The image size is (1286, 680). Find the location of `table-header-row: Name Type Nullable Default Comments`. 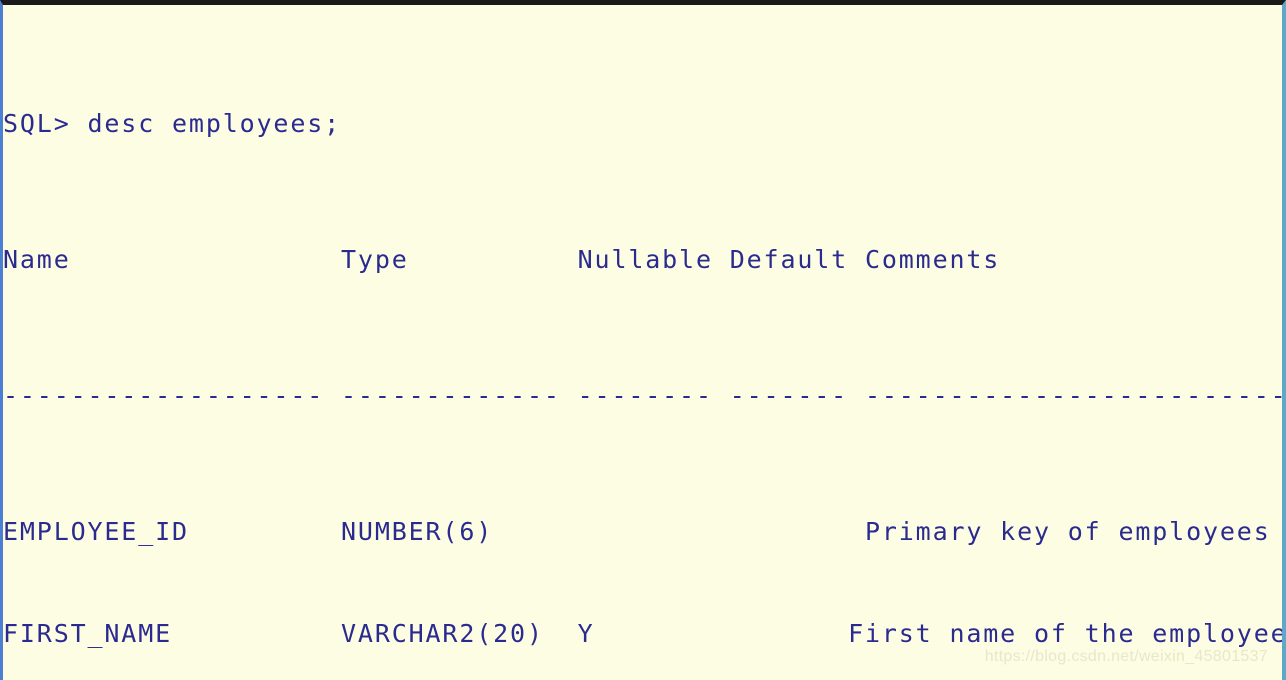

table-header-row: Name Type Nullable Default Comments is located at coordinates (502, 259).